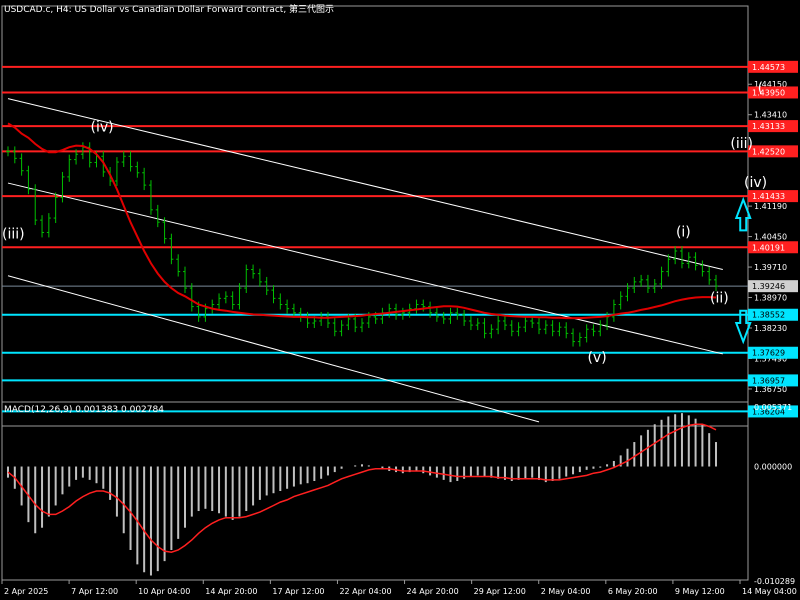 This screenshot has width=800, height=600. Describe the element at coordinates (770, 267) in the screenshot. I see `price-tick-label: 1.39710` at that location.